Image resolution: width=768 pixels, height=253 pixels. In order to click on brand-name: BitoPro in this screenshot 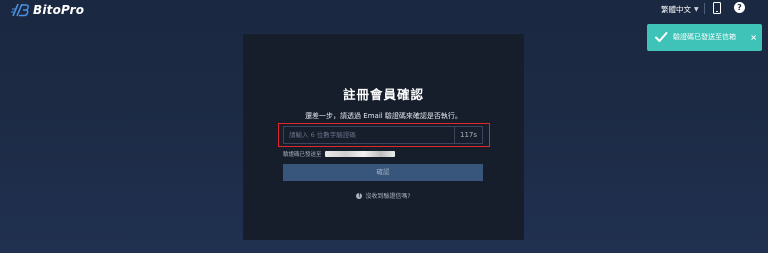, I will do `click(59, 10)`.